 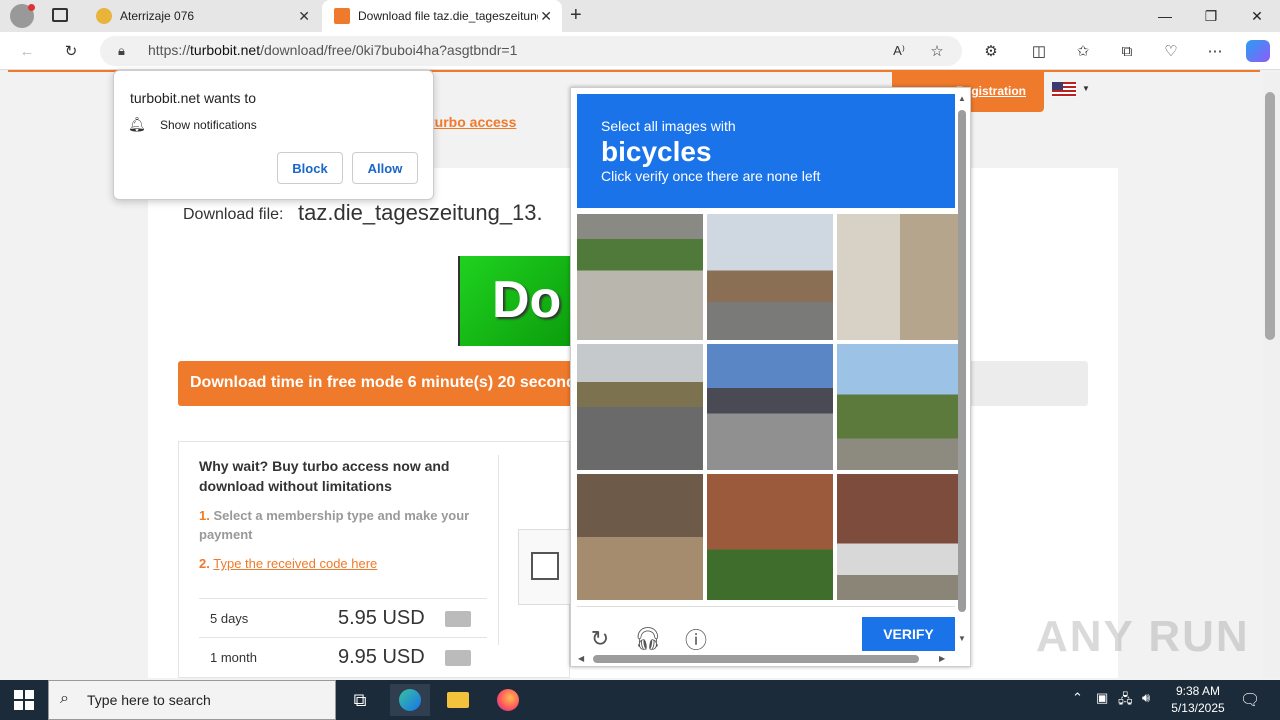 What do you see at coordinates (711, 176) in the screenshot?
I see `captcha-instruction: Click verify once there are none left` at bounding box center [711, 176].